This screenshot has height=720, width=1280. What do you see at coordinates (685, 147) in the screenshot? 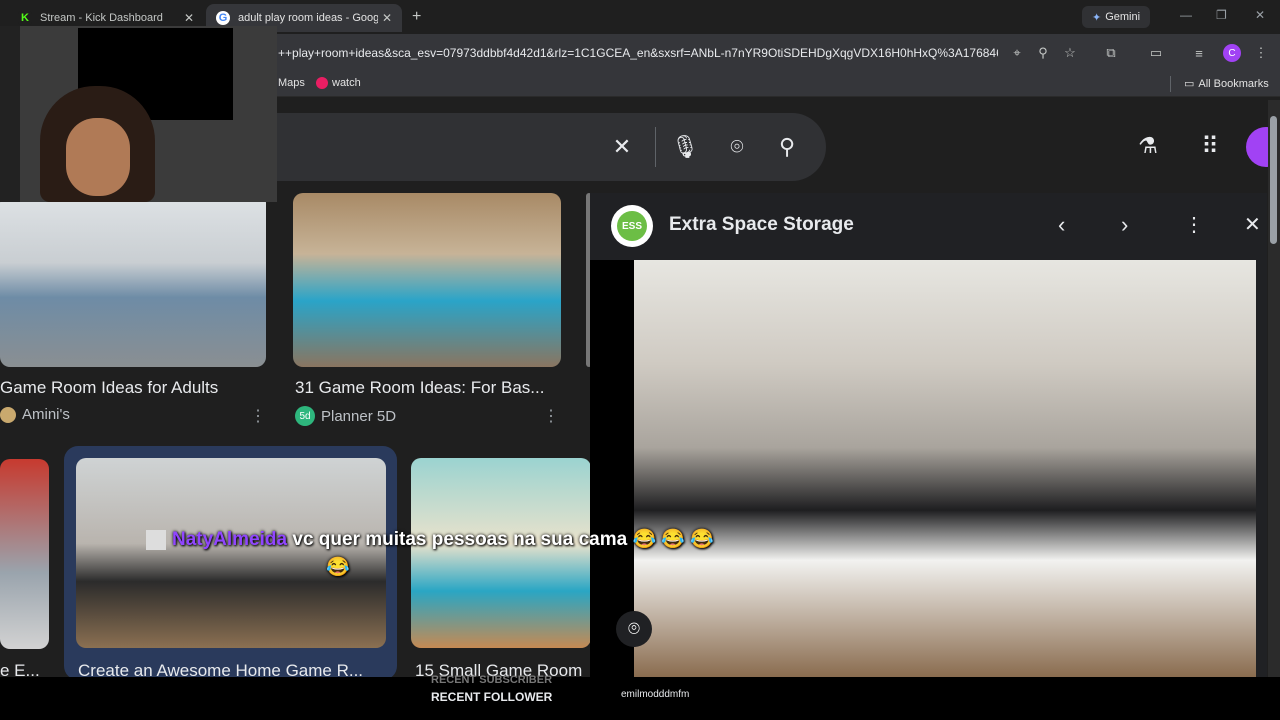
I see `microphone-icon: 🎙` at bounding box center [685, 147].